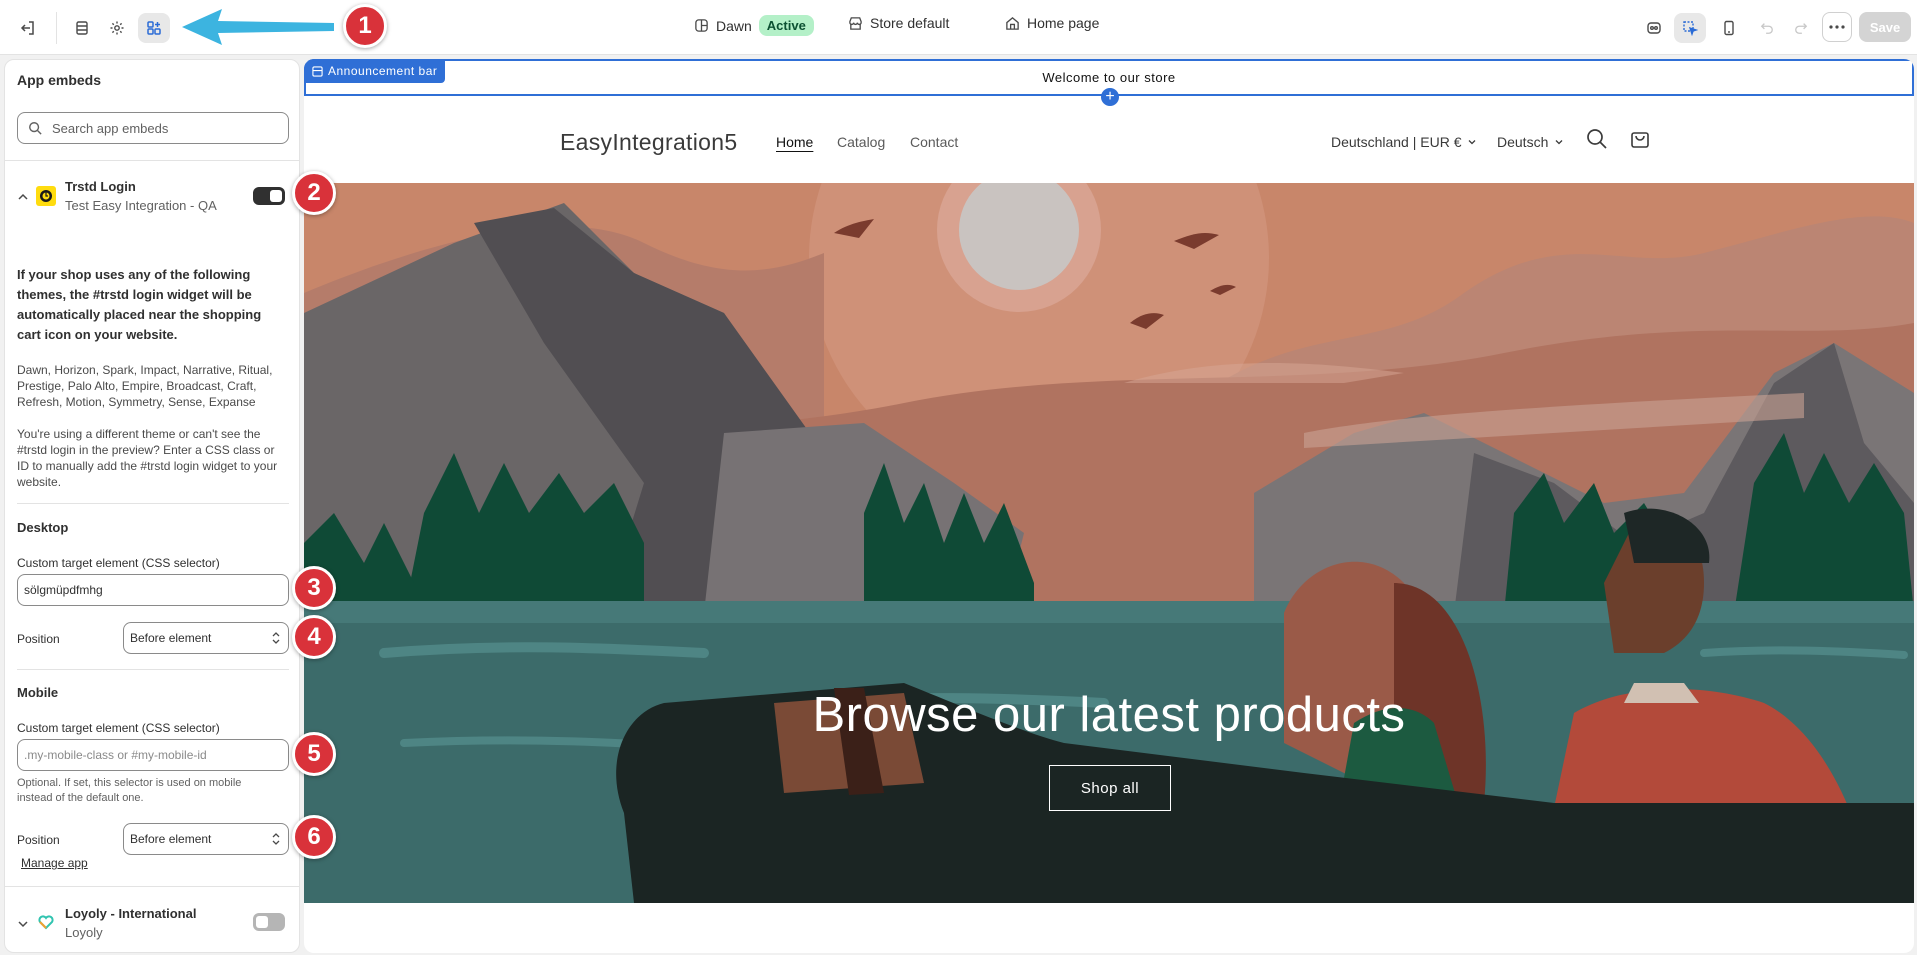 The height and width of the screenshot is (955, 1917). I want to click on redo-button, so click(1801, 28).